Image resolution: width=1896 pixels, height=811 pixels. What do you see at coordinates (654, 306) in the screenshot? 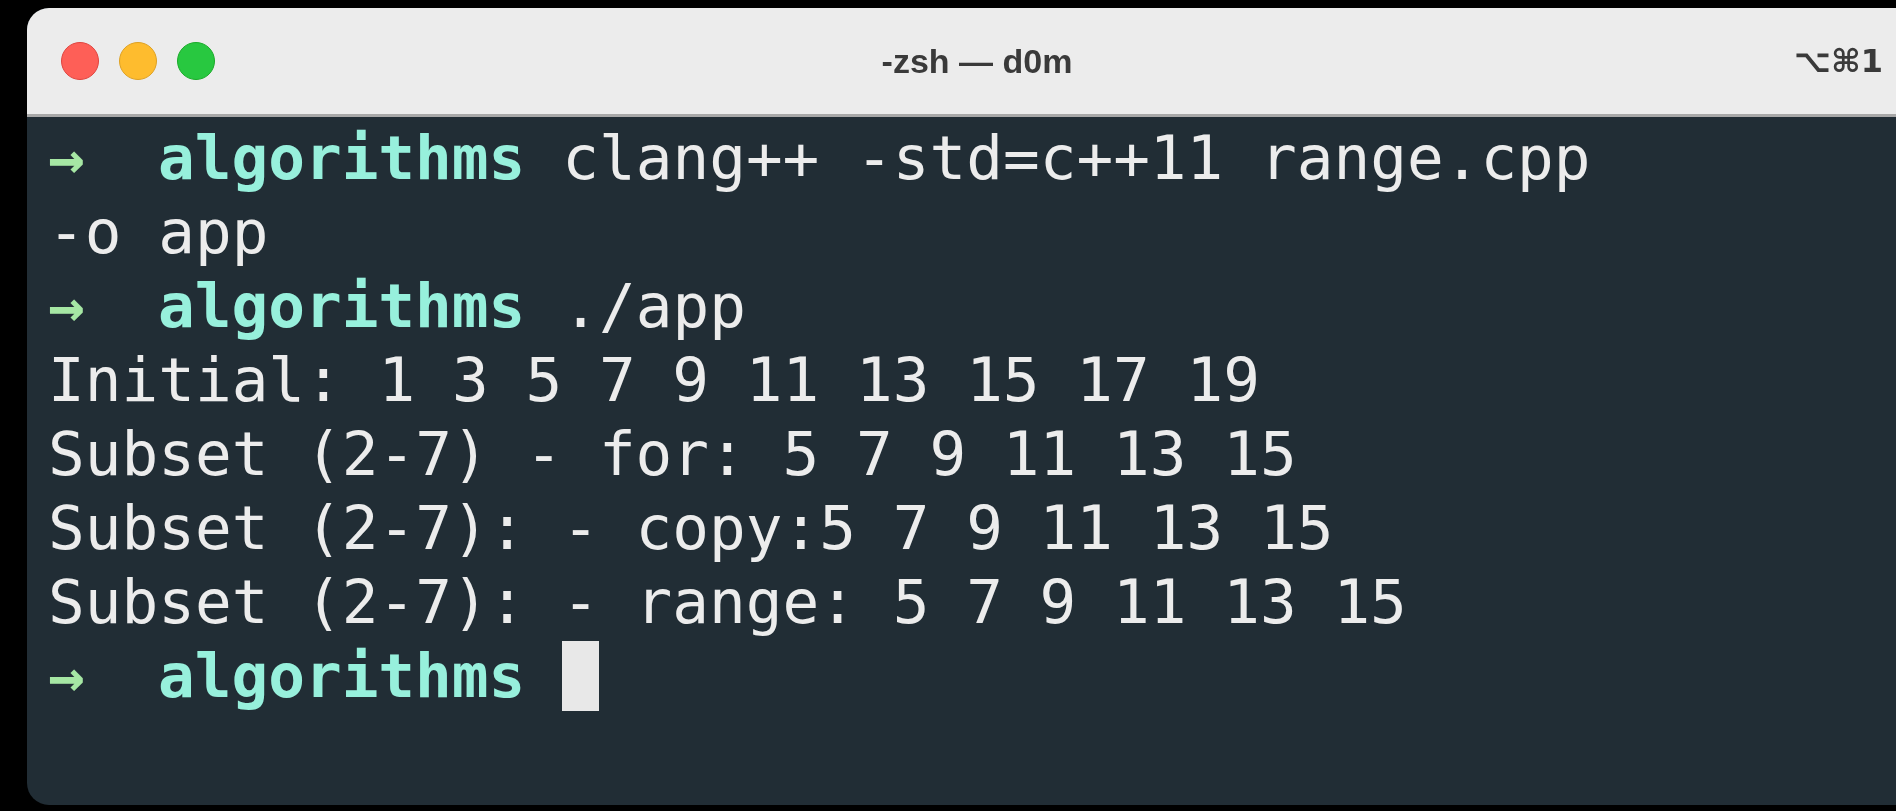
I see `command-text: ./app` at bounding box center [654, 306].